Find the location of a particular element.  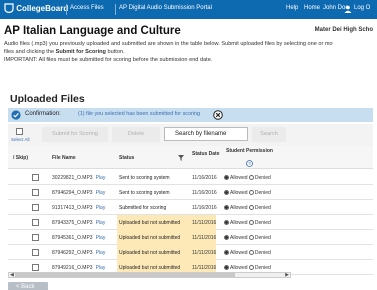

logout-link: Log O is located at coordinates (362, 8).